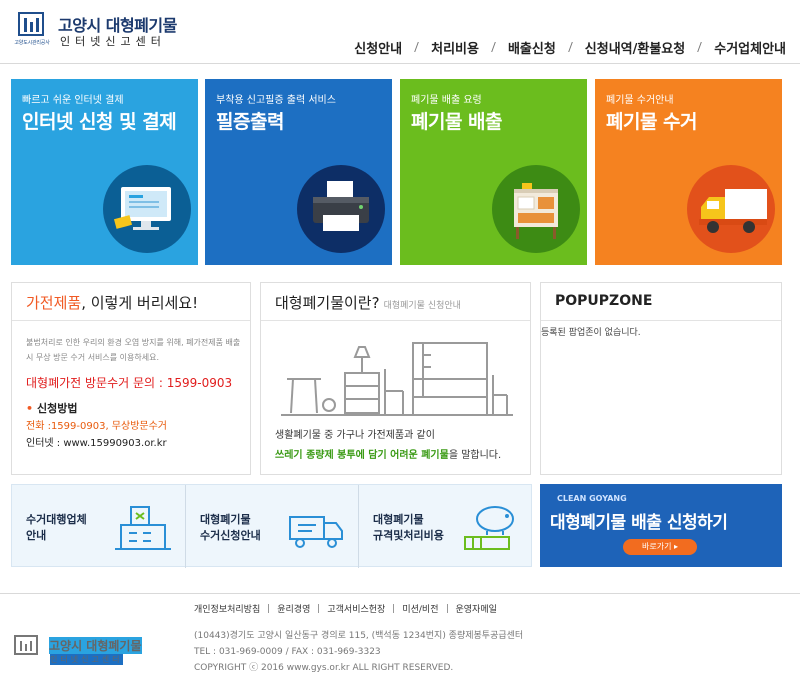 Image resolution: width=800 pixels, height=678 pixels. Describe the element at coordinates (293, 608) in the screenshot. I see `footer-link-ethics: 윤리경영` at that location.